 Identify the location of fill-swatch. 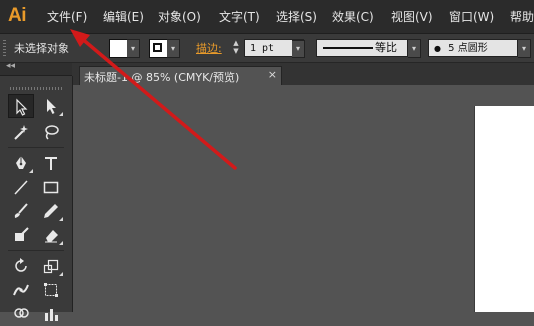
(118, 48).